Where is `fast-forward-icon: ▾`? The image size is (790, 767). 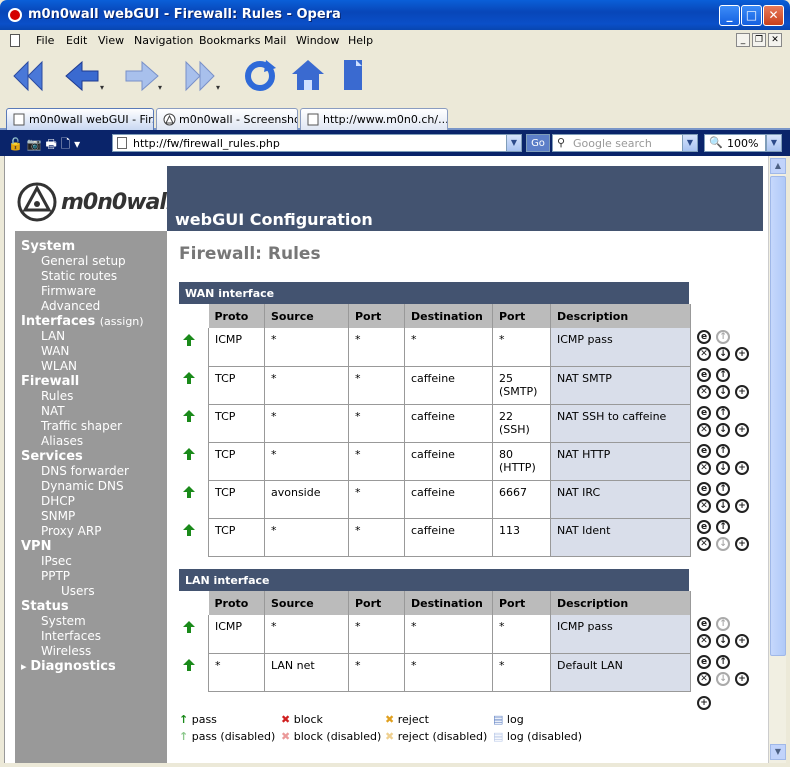
fast-forward-icon: ▾ is located at coordinates (202, 76).